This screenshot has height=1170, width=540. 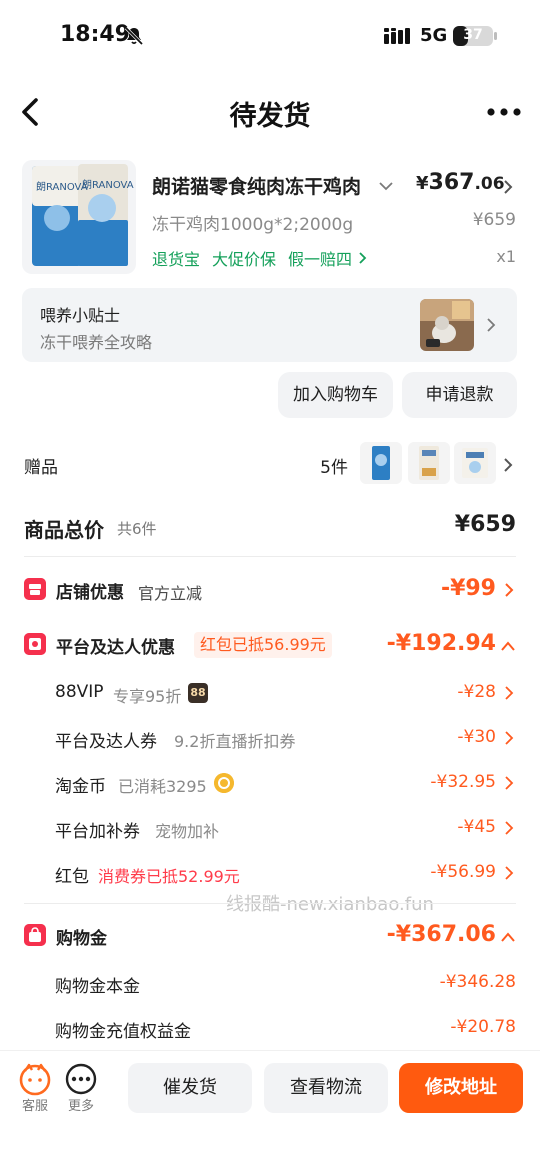 What do you see at coordinates (41, 468) in the screenshot?
I see `gifts-label: 赠品` at bounding box center [41, 468].